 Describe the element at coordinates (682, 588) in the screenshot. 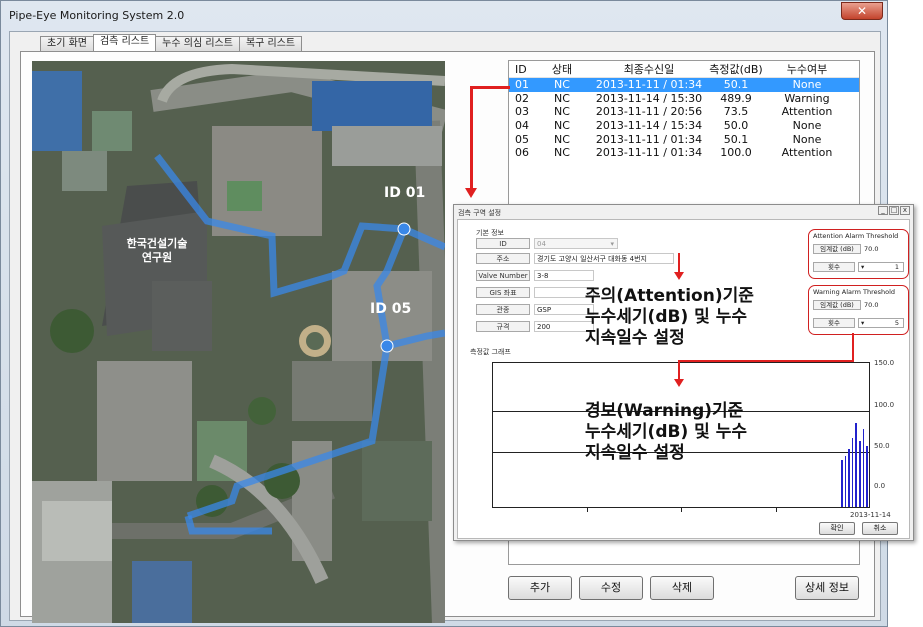

I see `delete-button: 삭제` at that location.